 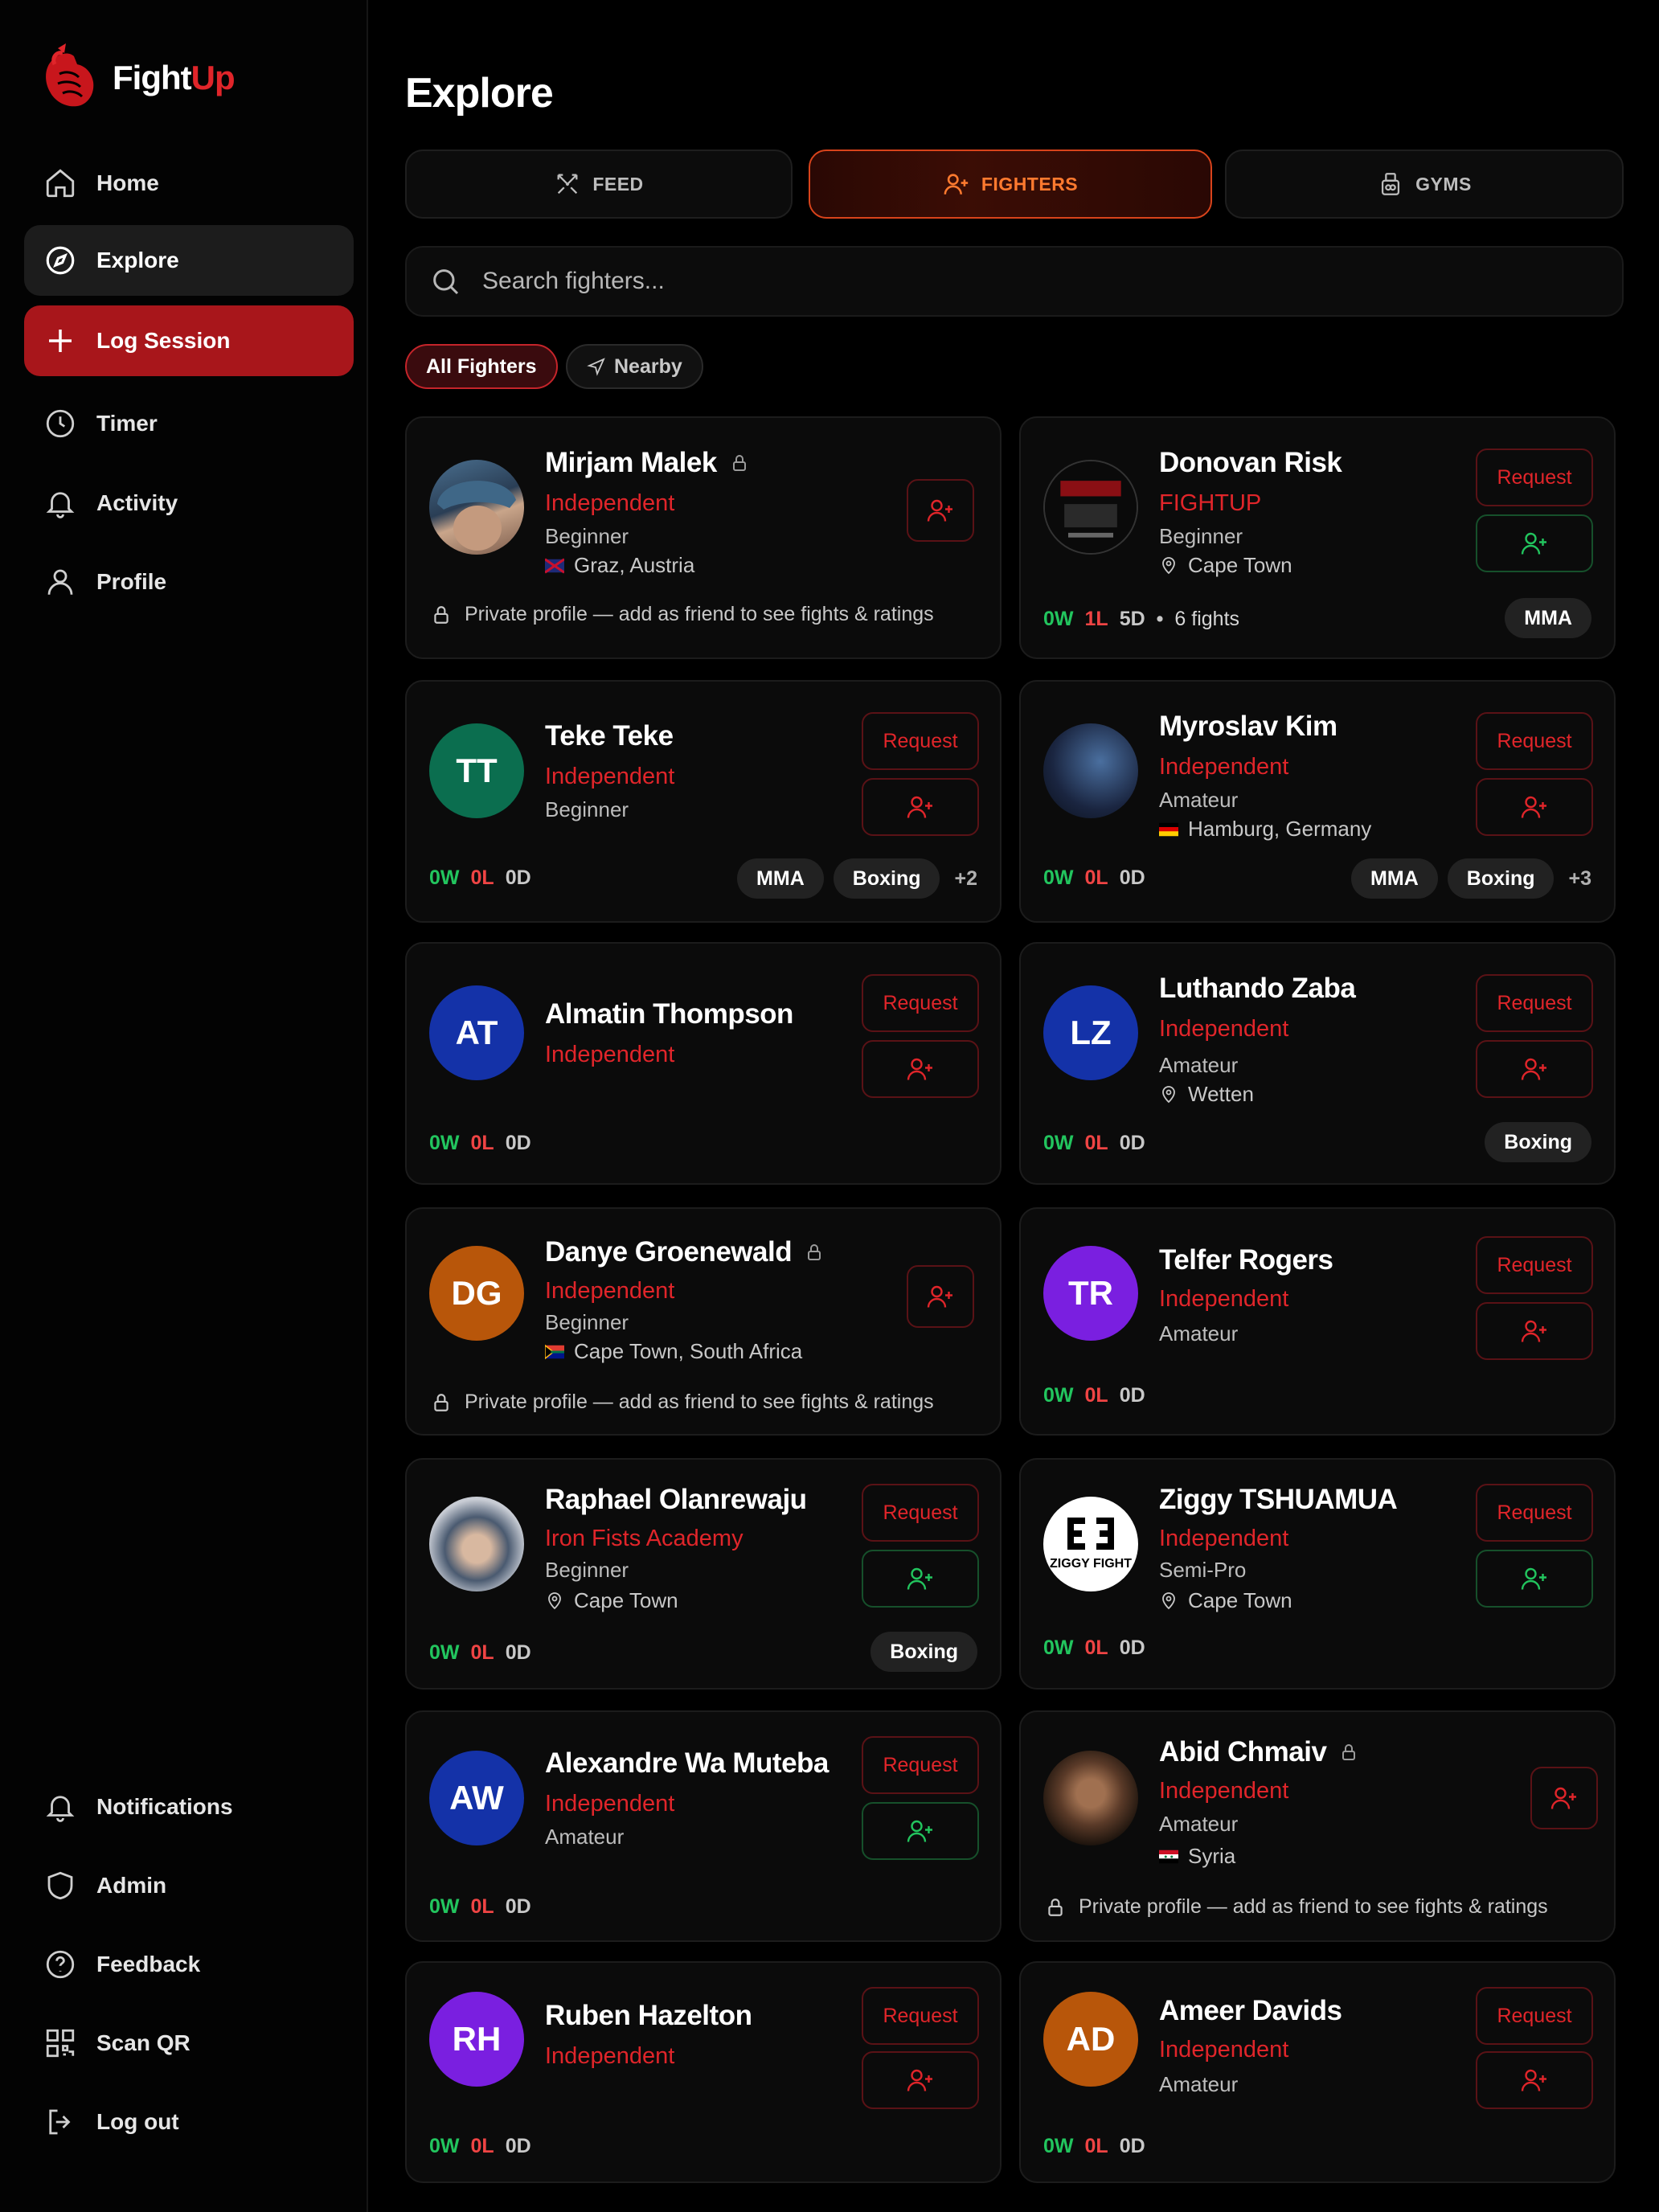 I want to click on logout-icon, so click(x=60, y=2122).